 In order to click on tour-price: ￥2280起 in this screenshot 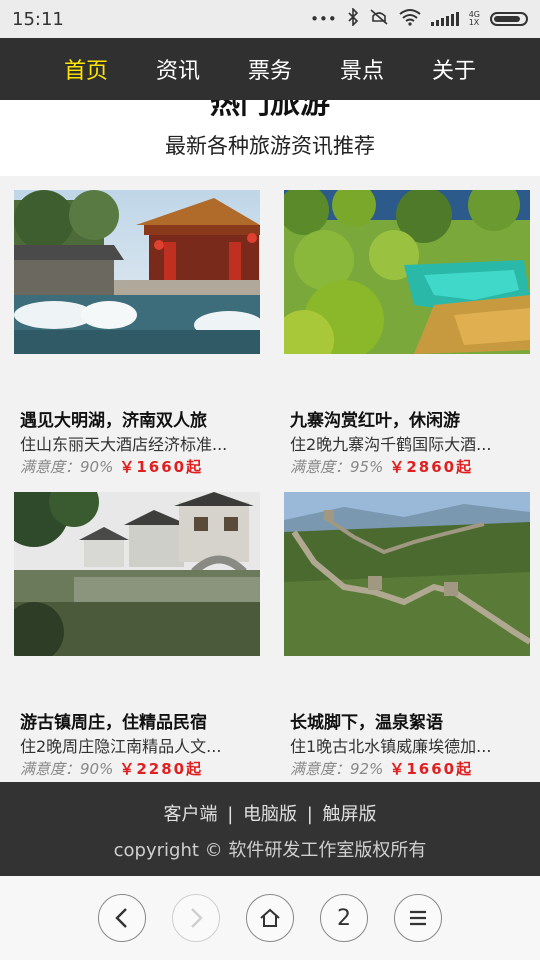, I will do `click(161, 769)`.